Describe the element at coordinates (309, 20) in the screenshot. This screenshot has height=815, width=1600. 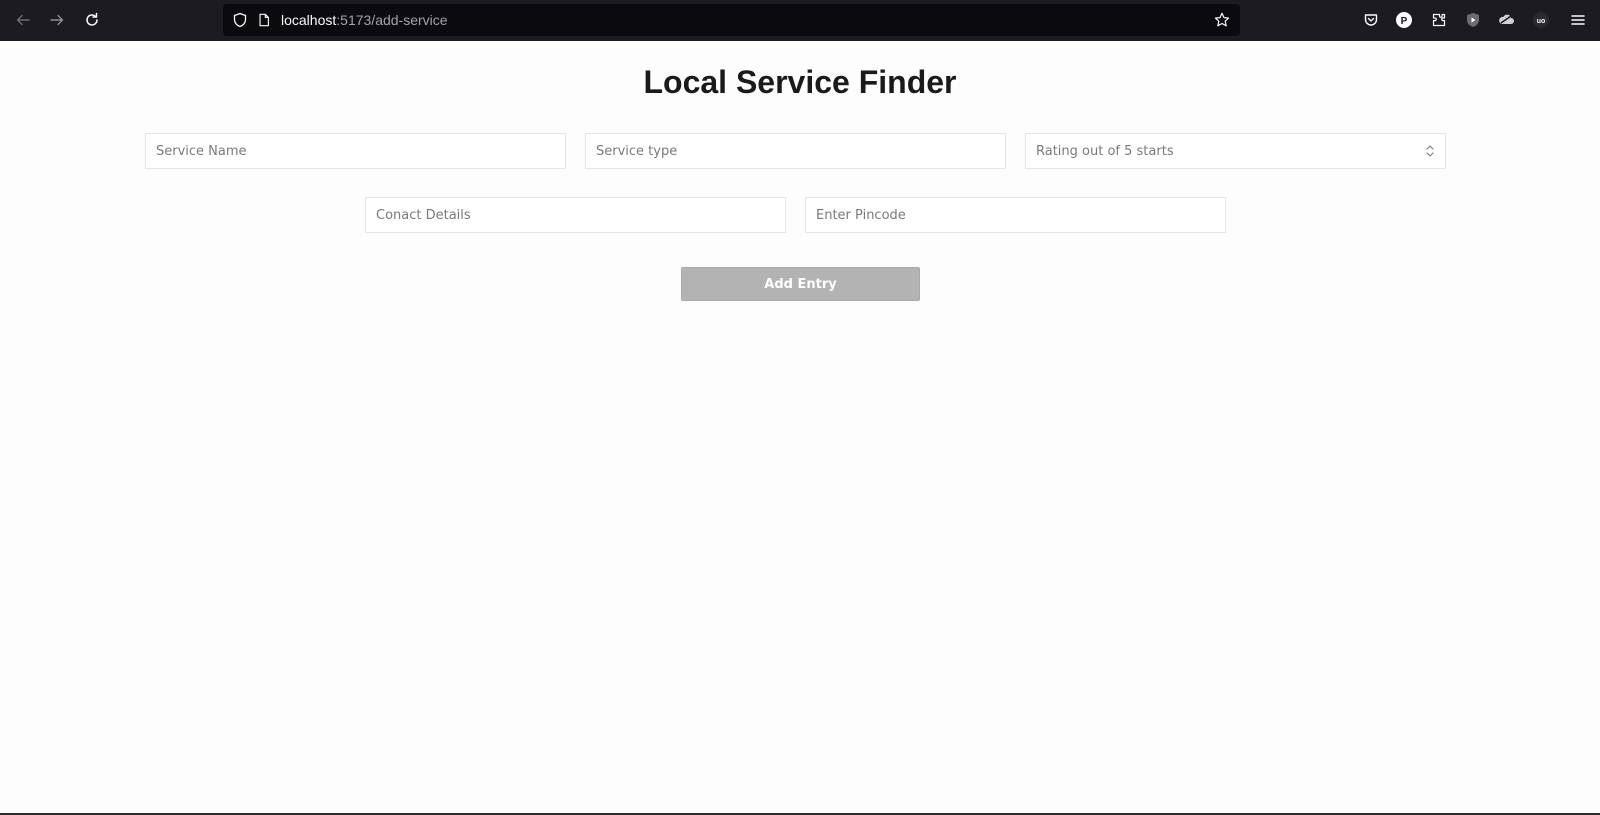
I see `url-host: localhost` at that location.